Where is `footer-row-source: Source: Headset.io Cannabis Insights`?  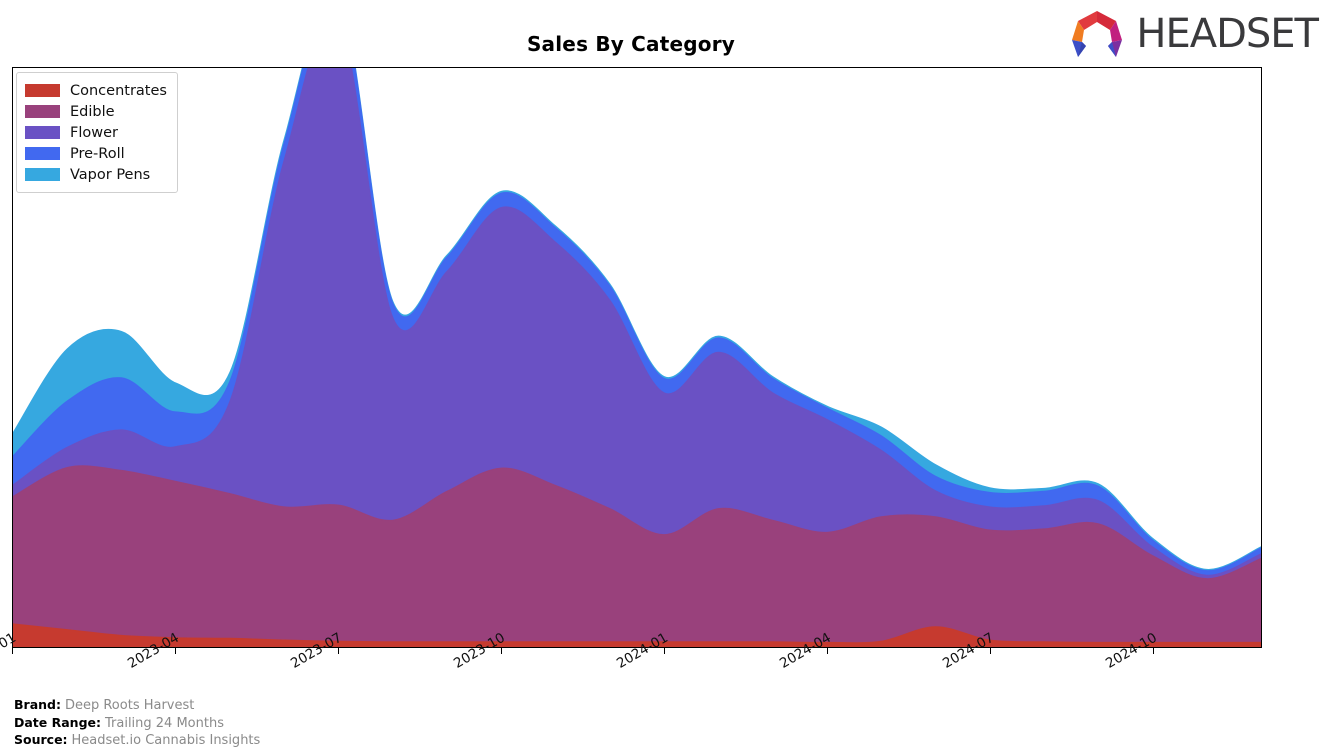 footer-row-source: Source: Headset.io Cannabis Insights is located at coordinates (137, 741).